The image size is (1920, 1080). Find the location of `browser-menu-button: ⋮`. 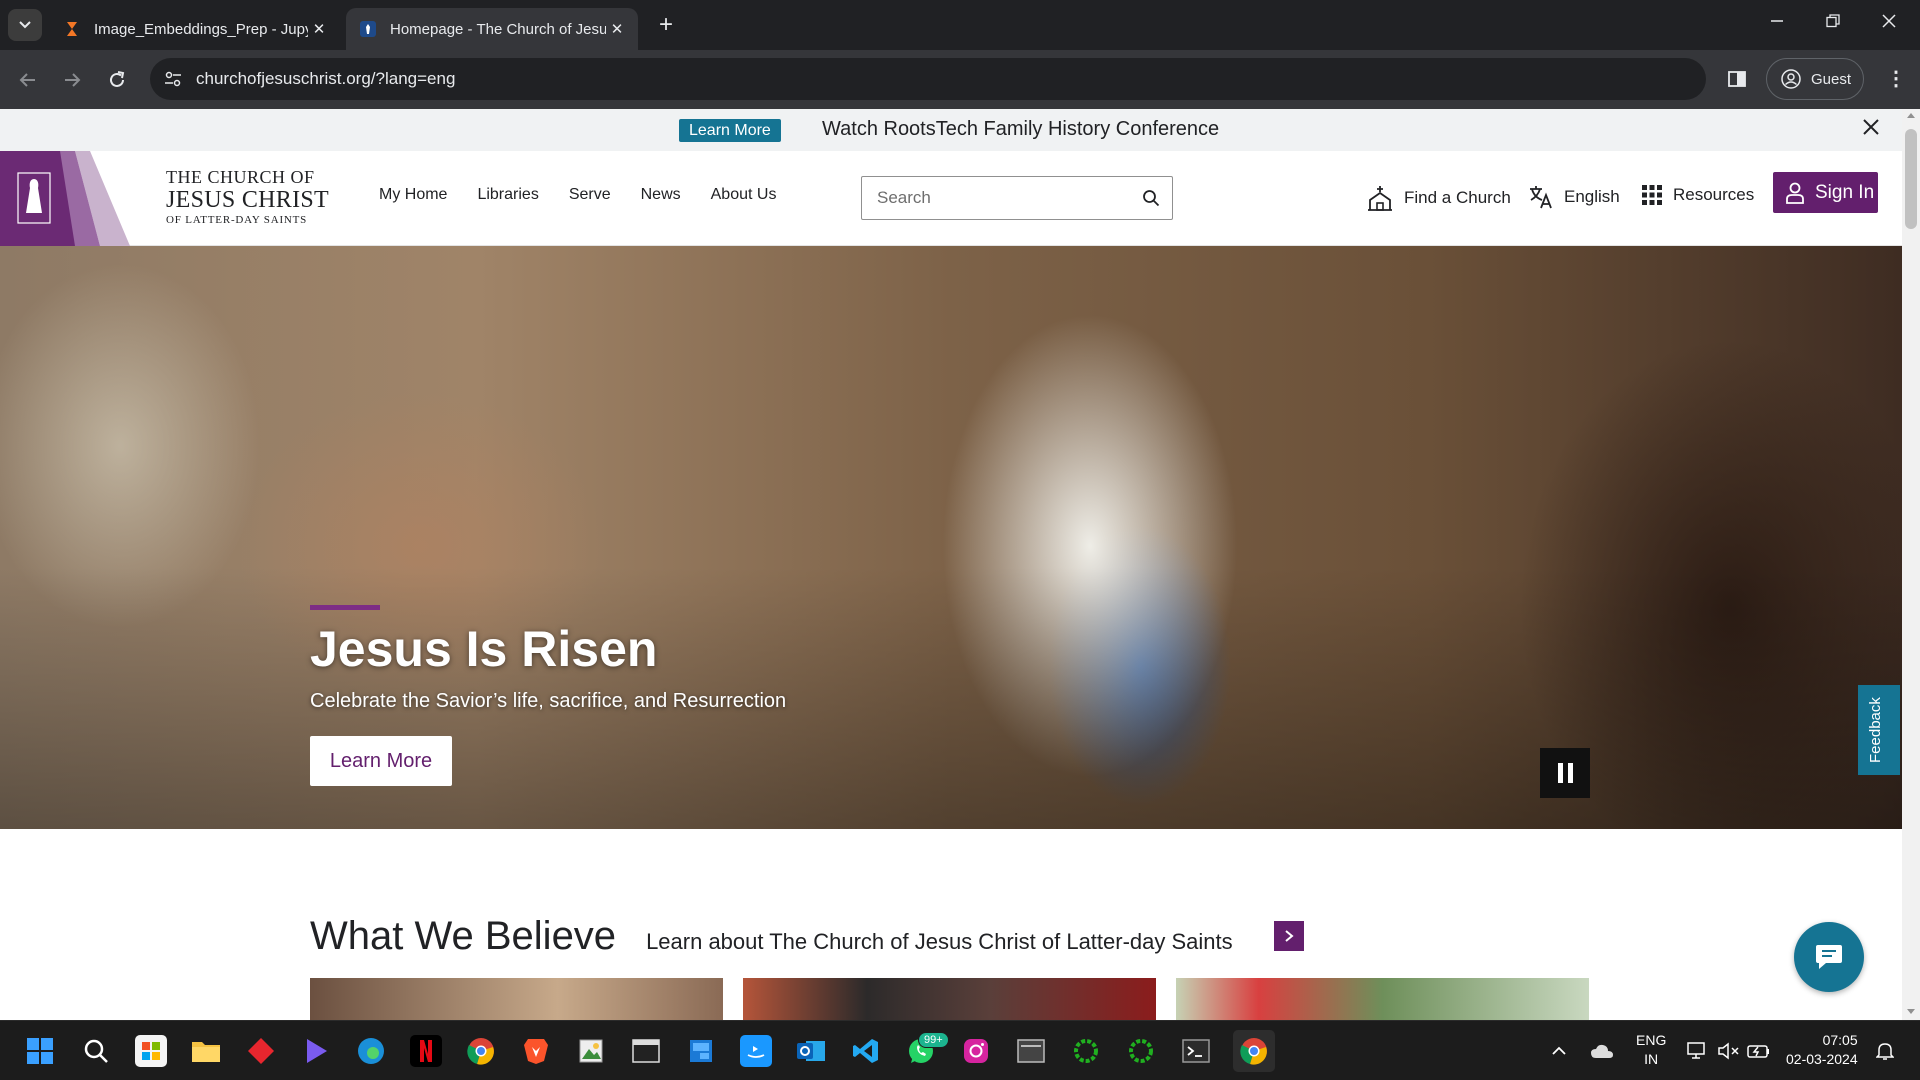

browser-menu-button: ⋮ is located at coordinates (1896, 78).